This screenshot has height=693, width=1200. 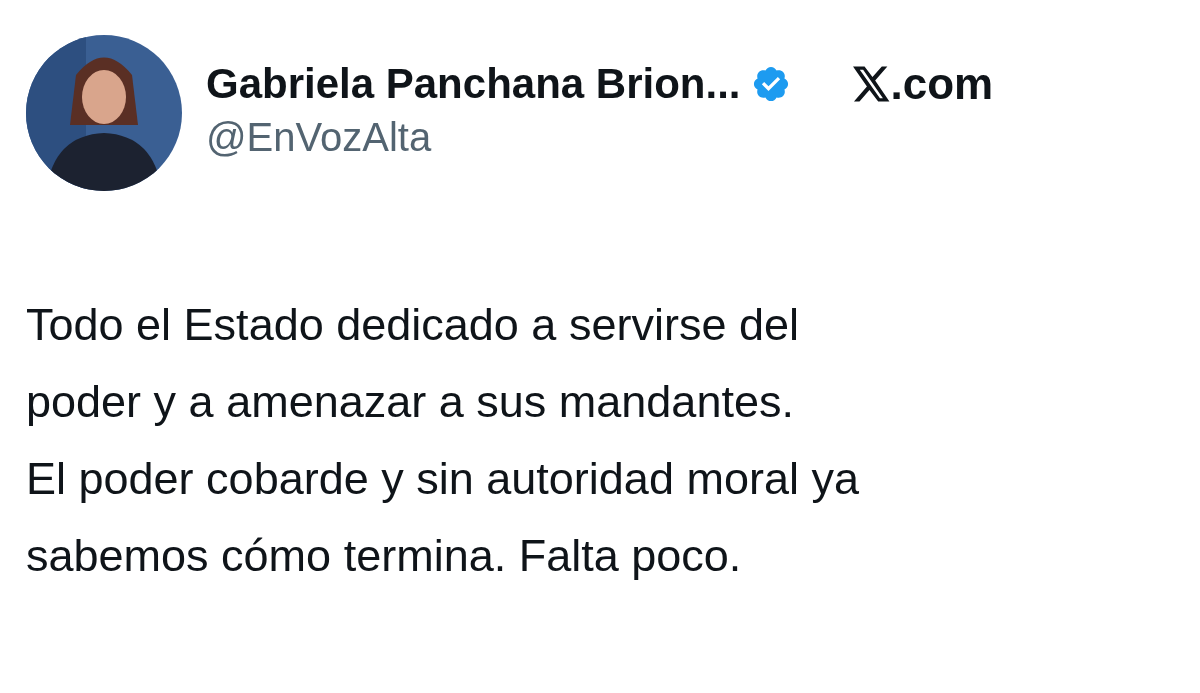 What do you see at coordinates (410, 402) in the screenshot?
I see `post-text-line: poder y a amenazar a sus mandantes.` at bounding box center [410, 402].